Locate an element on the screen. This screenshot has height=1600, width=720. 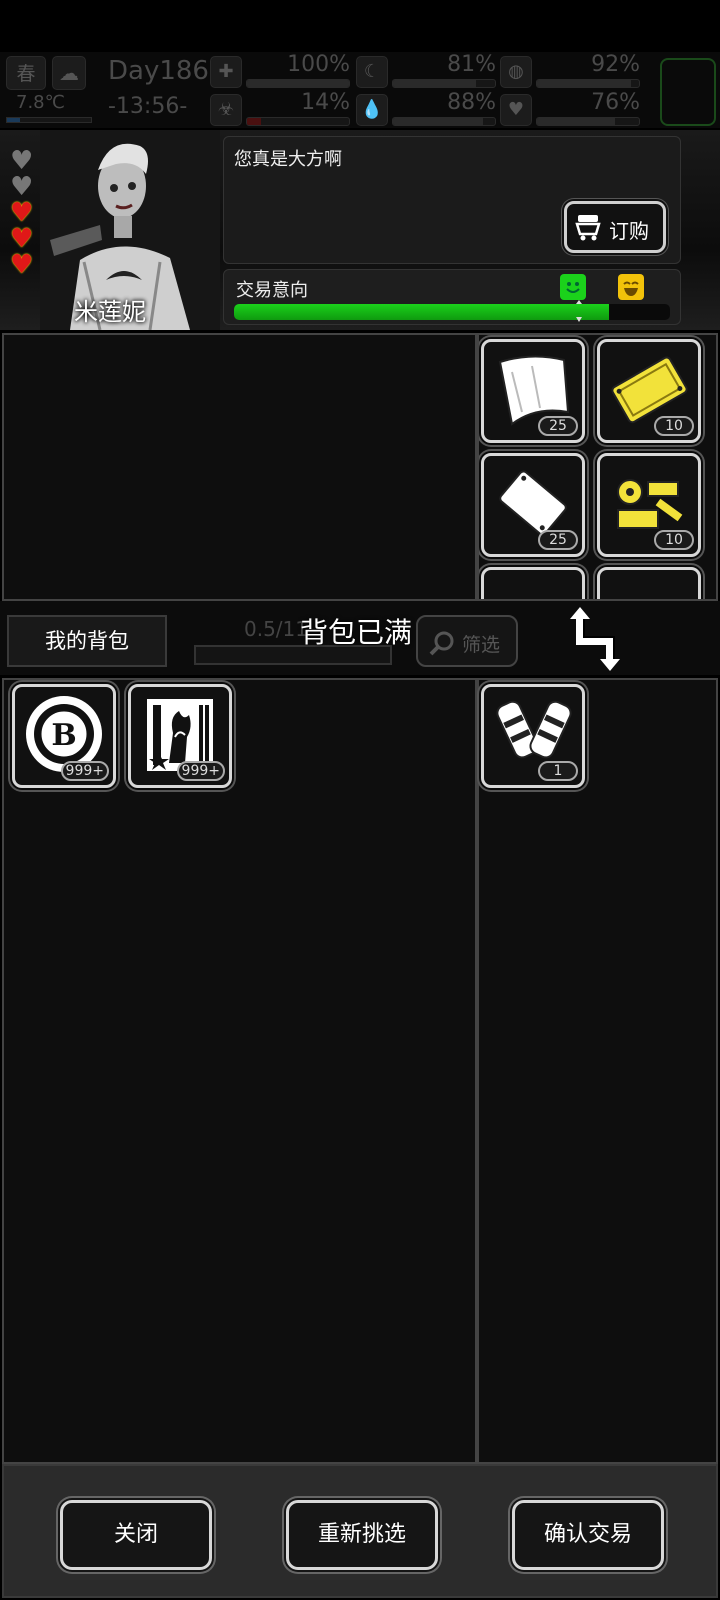
happy-green-face-icon is located at coordinates (573, 287).